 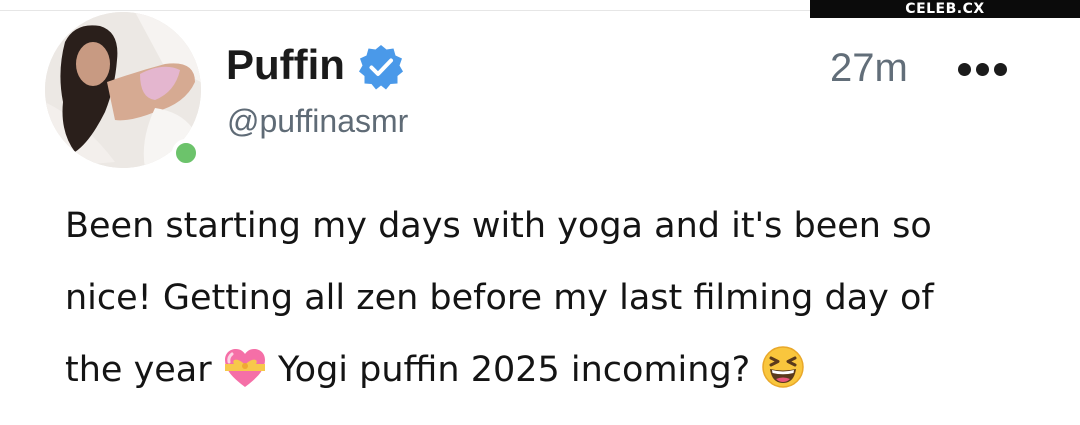 I want to click on more-options-button, so click(x=987, y=69).